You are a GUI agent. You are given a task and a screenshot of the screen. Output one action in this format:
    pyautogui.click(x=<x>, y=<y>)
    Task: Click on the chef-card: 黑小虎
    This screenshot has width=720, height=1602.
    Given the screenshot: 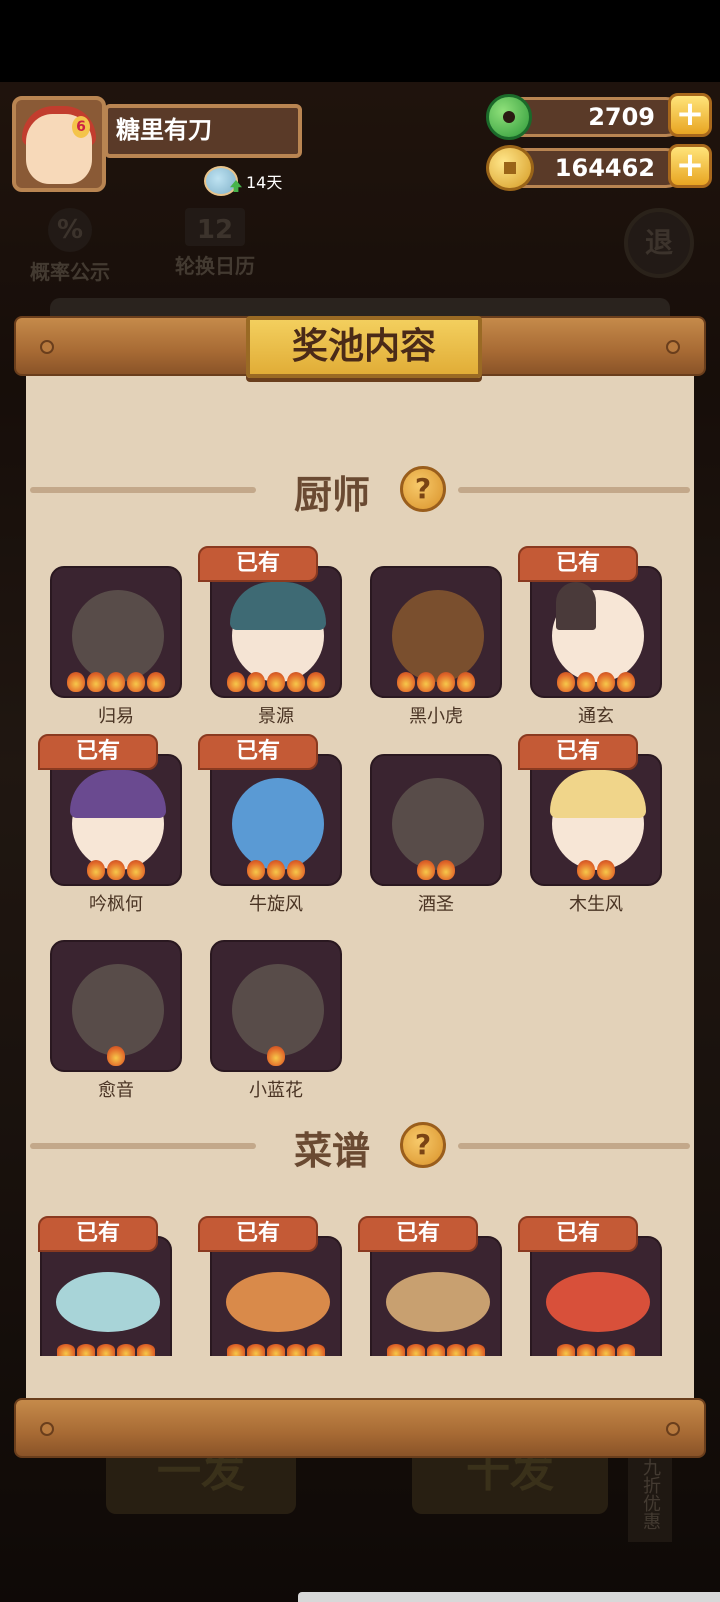 What is the action you would take?
    pyautogui.click(x=436, y=647)
    